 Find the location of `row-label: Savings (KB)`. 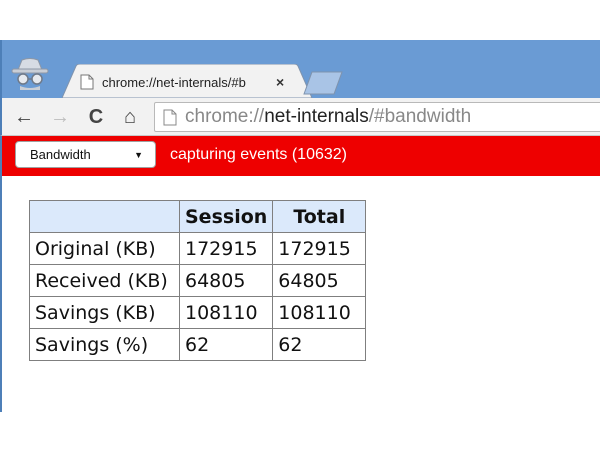

row-label: Savings (KB) is located at coordinates (104, 312).